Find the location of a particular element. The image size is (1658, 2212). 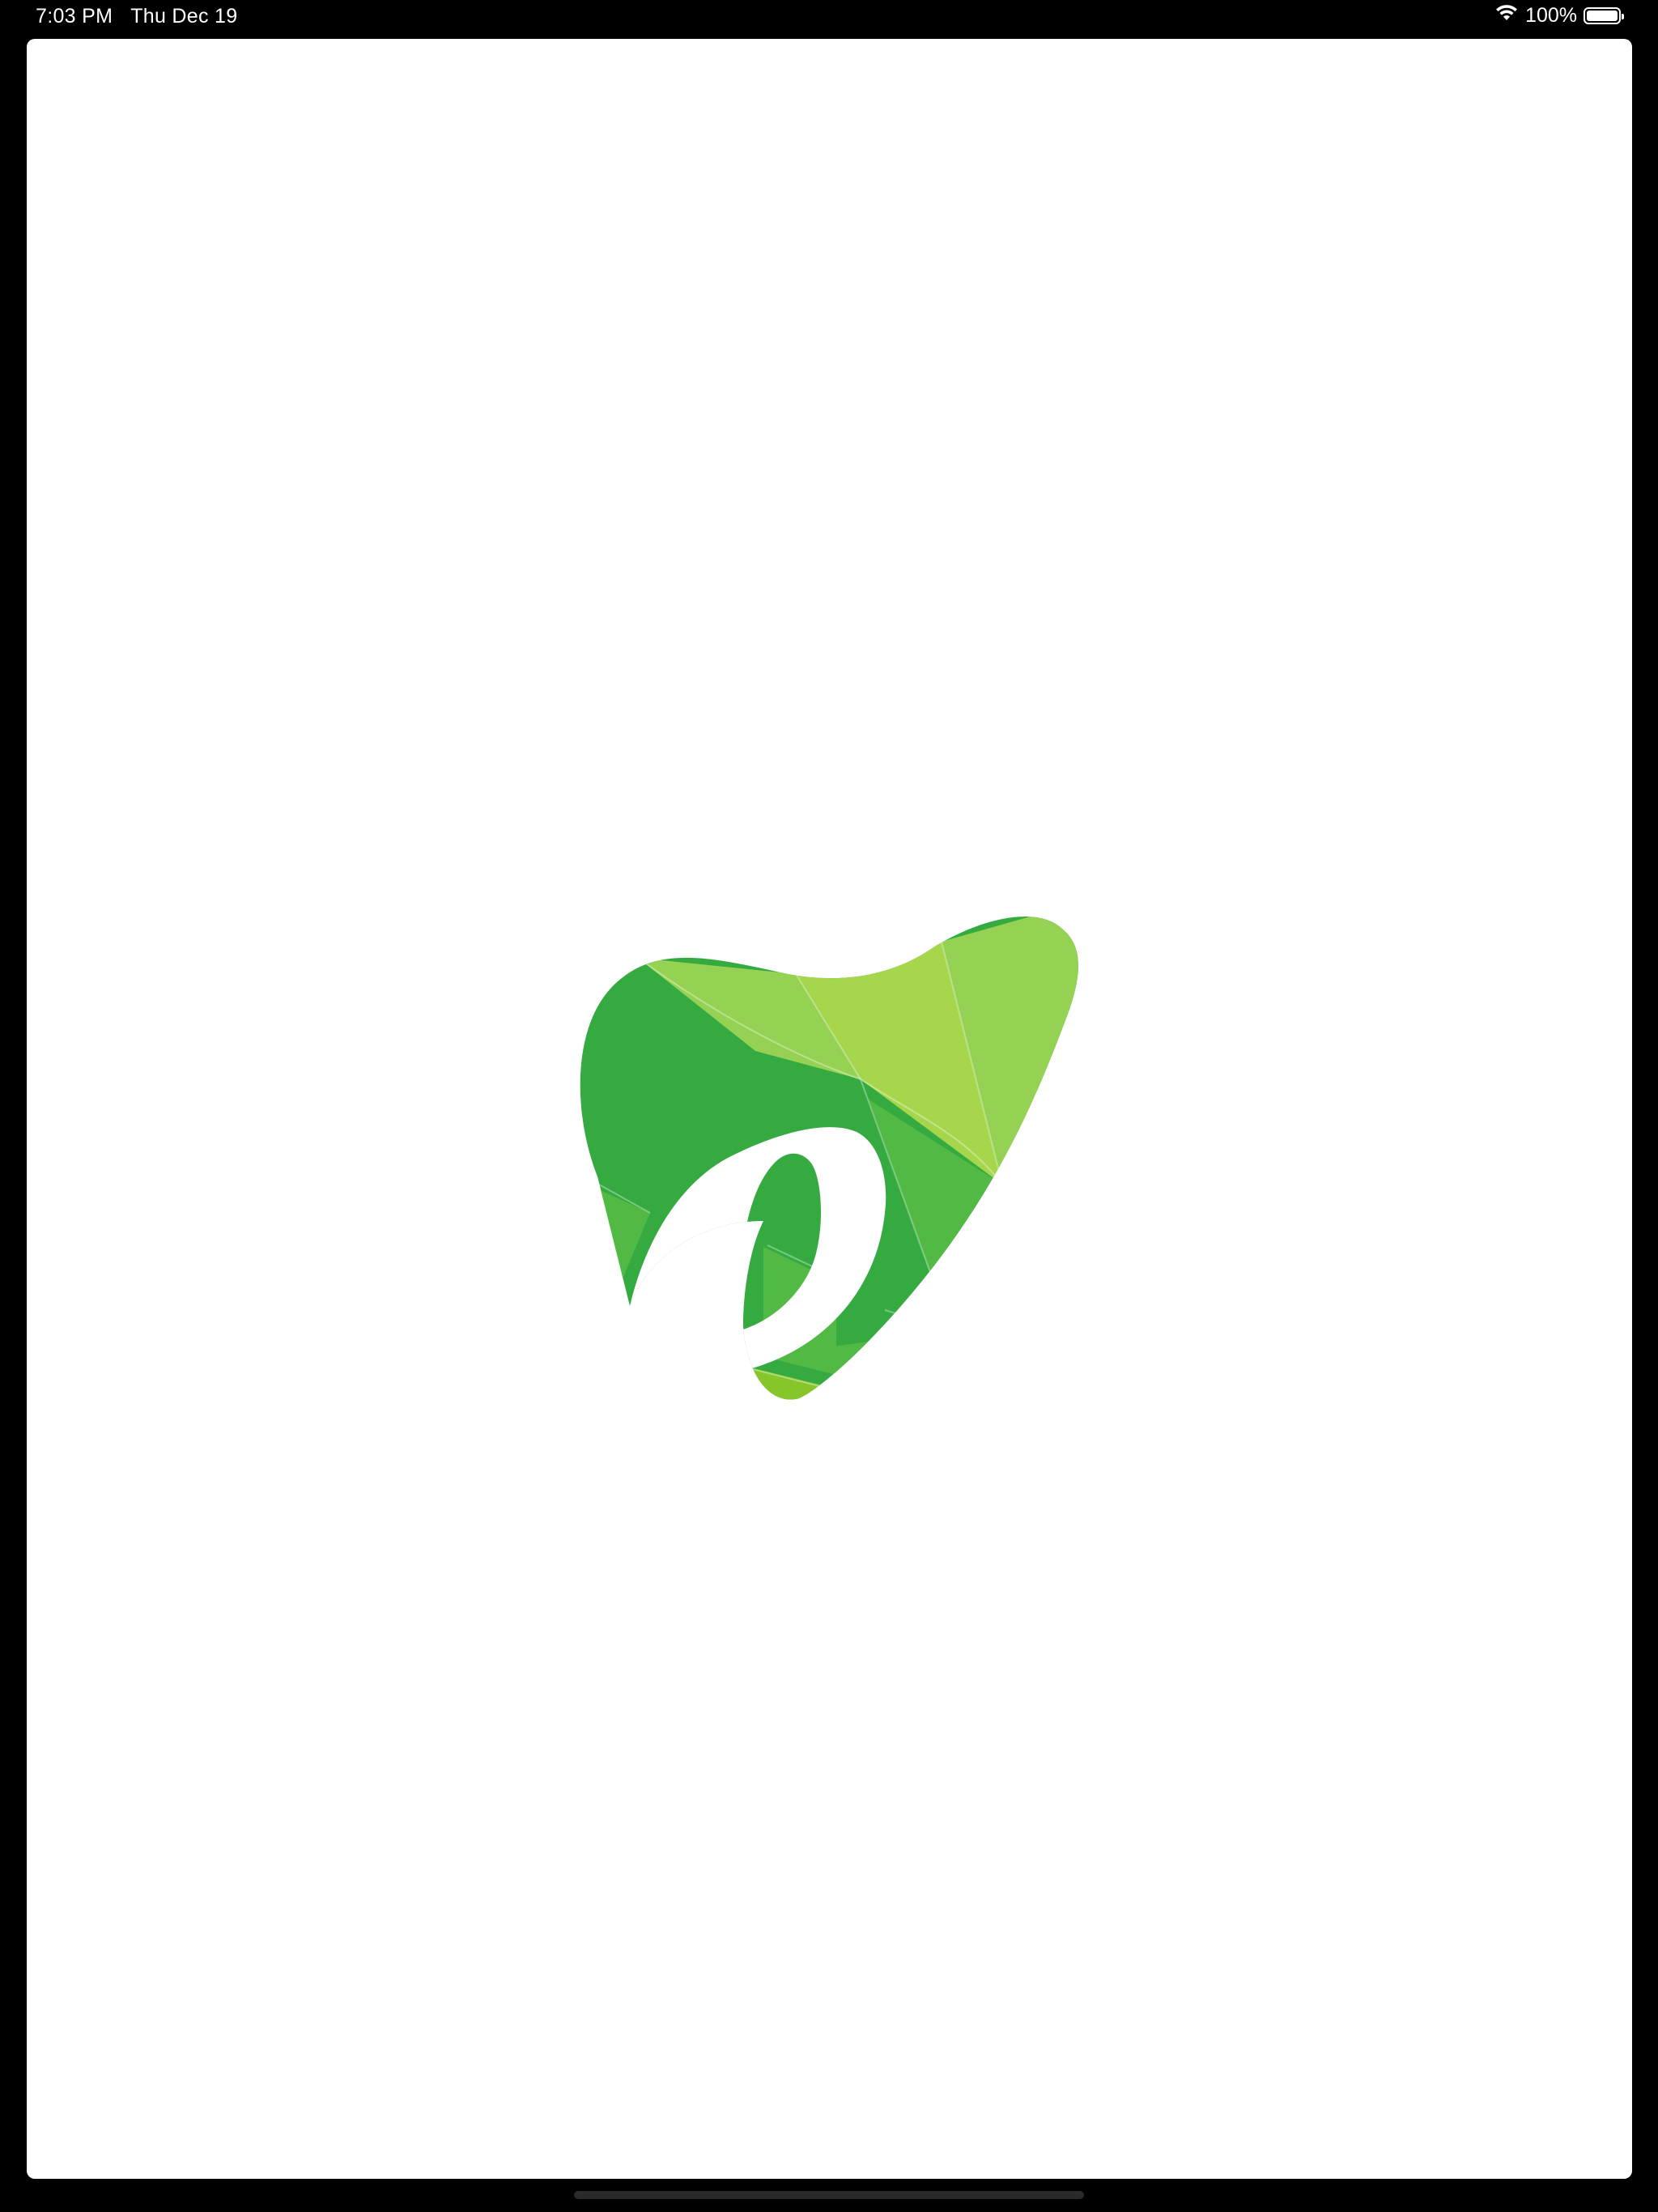

status-right: 100% is located at coordinates (1559, 16).